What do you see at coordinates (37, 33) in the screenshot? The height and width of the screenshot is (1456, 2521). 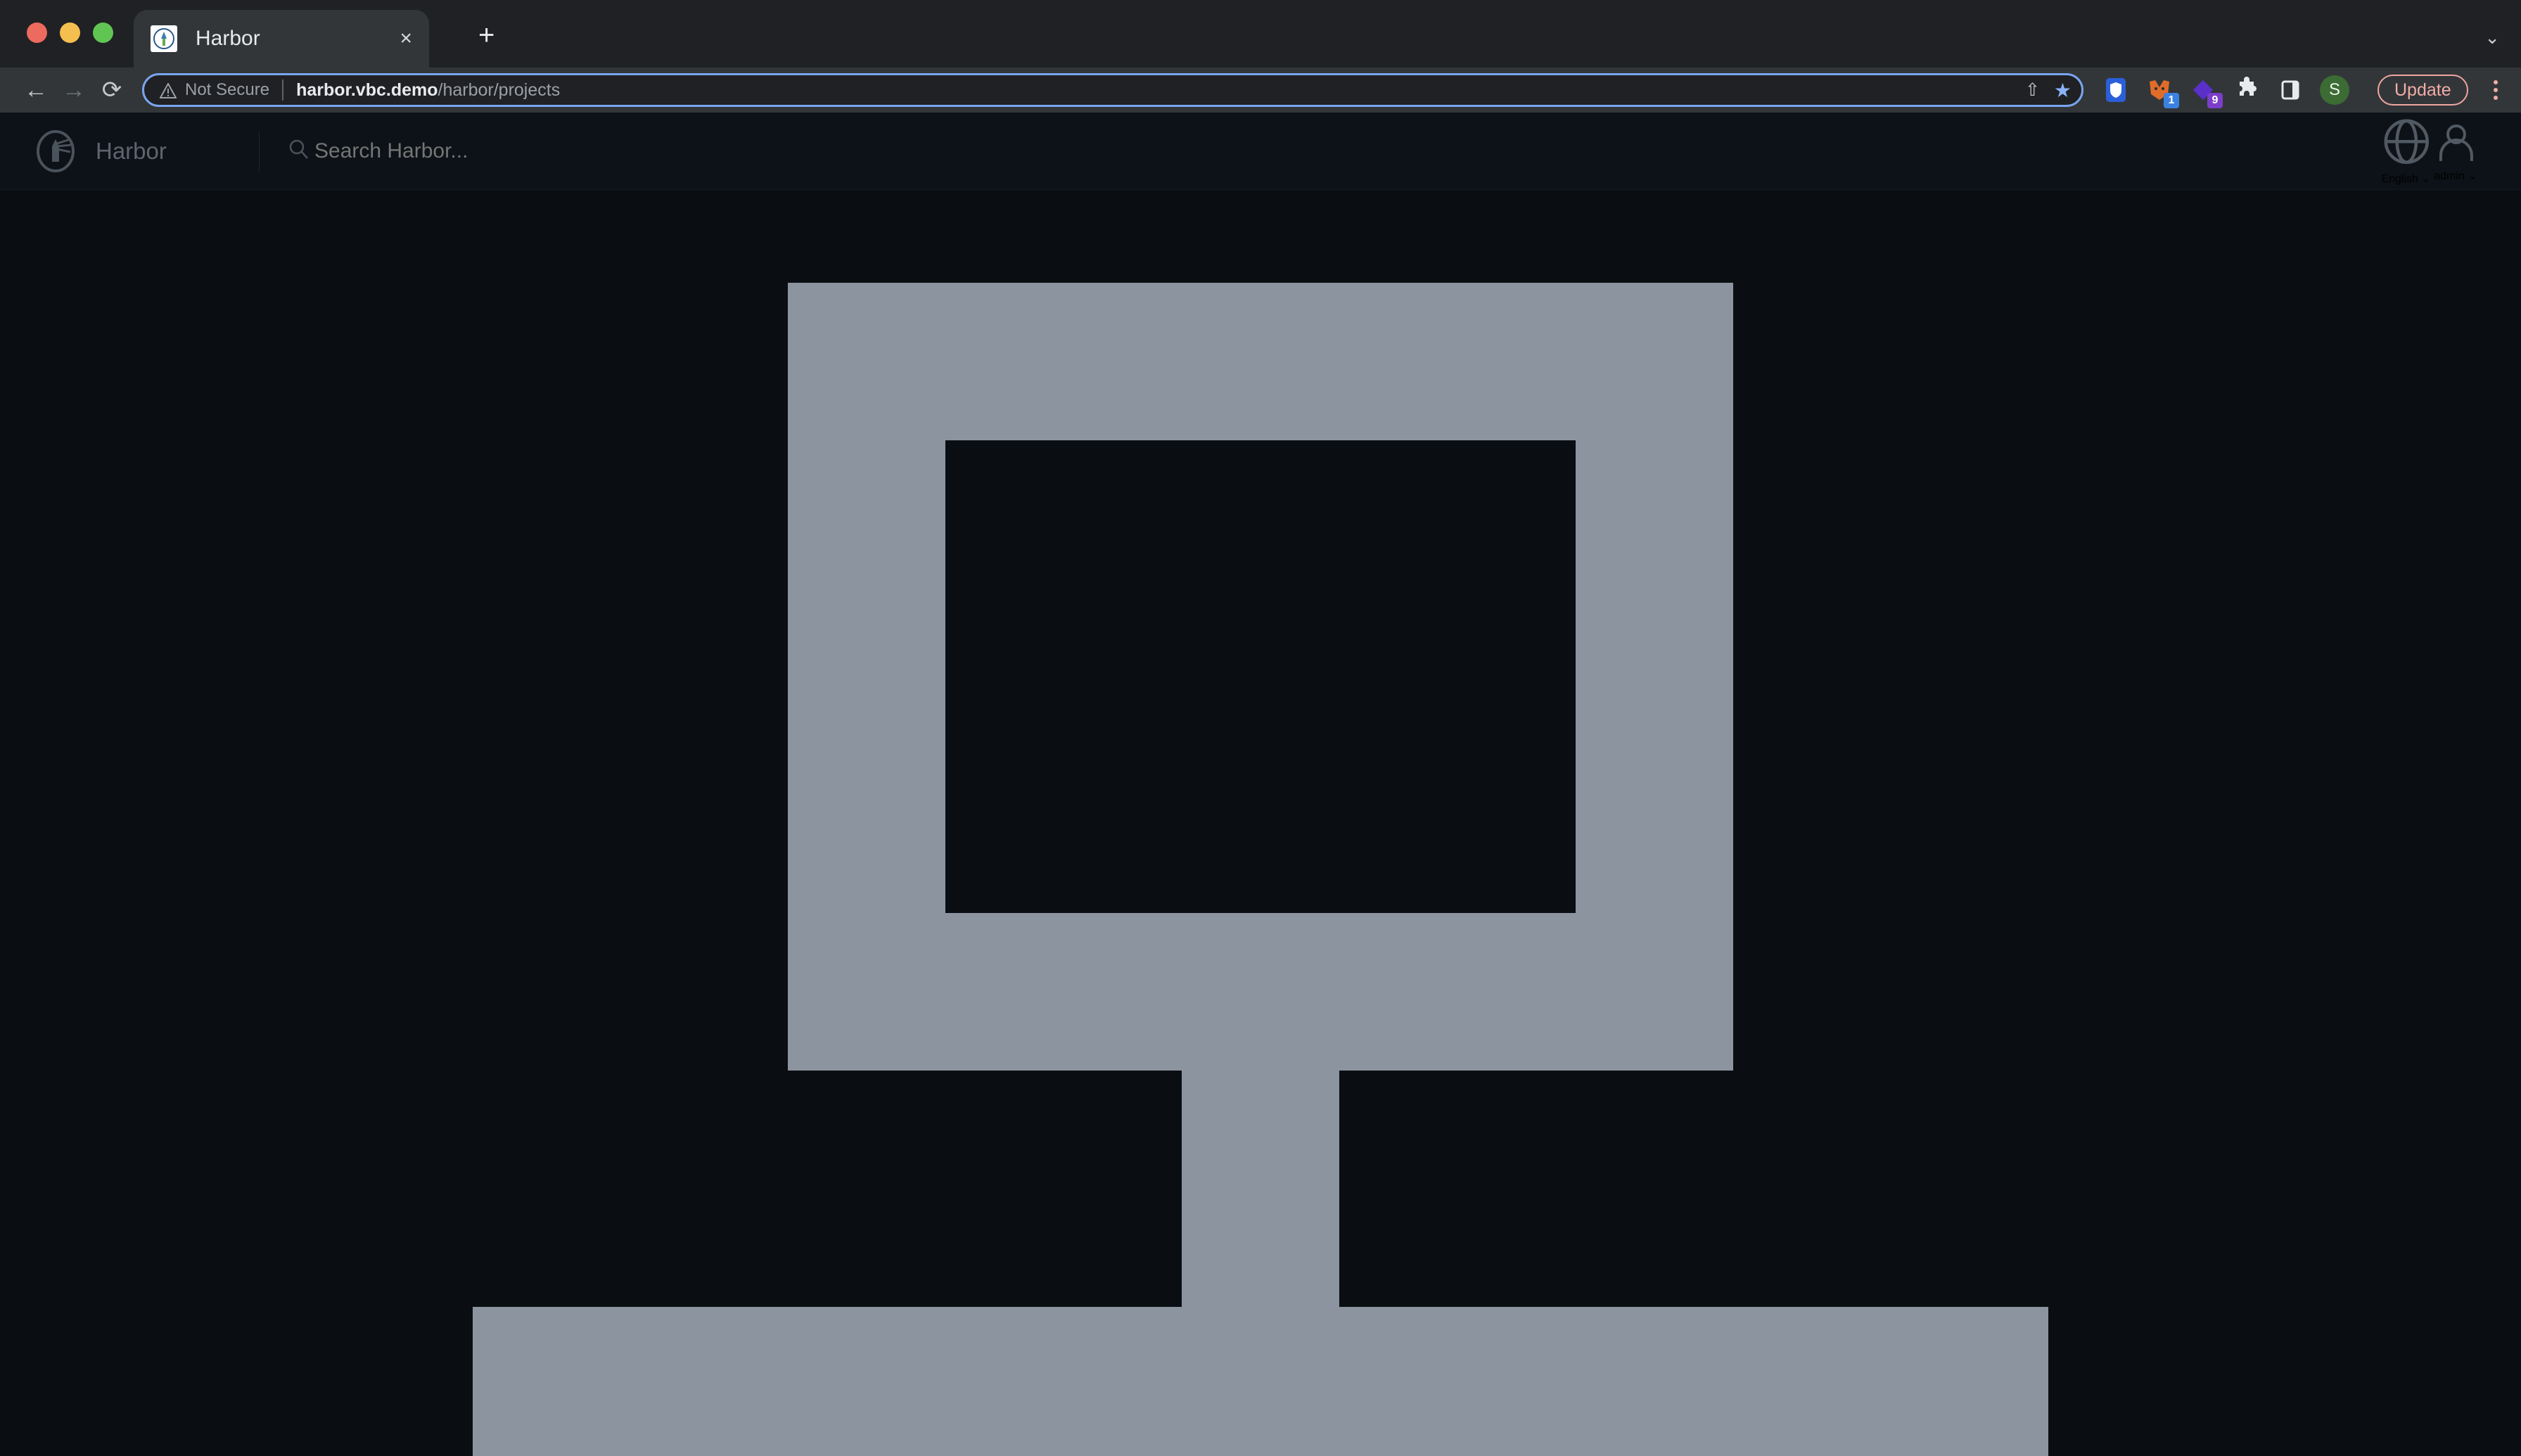 I see `close-window-button` at bounding box center [37, 33].